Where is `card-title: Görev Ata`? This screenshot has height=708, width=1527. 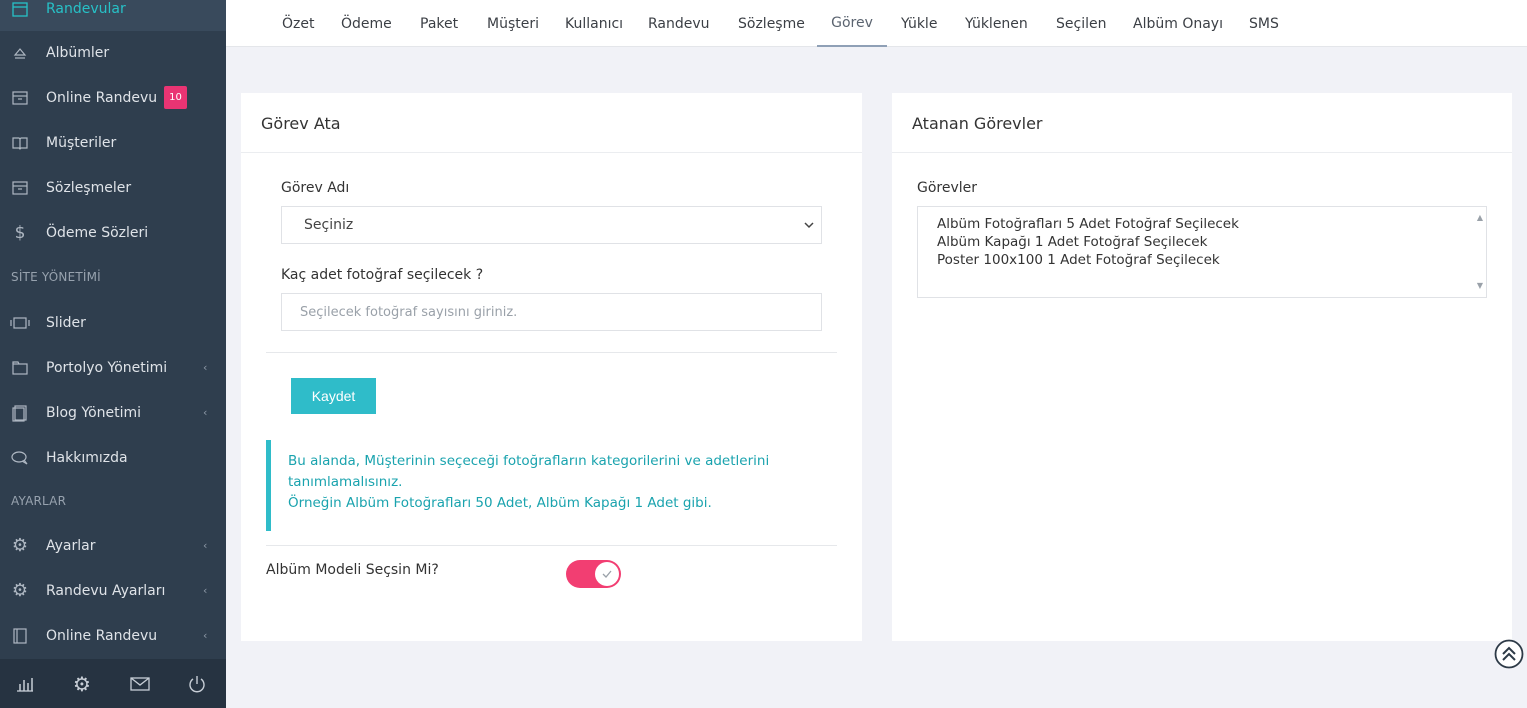
card-title: Görev Ata is located at coordinates (301, 123).